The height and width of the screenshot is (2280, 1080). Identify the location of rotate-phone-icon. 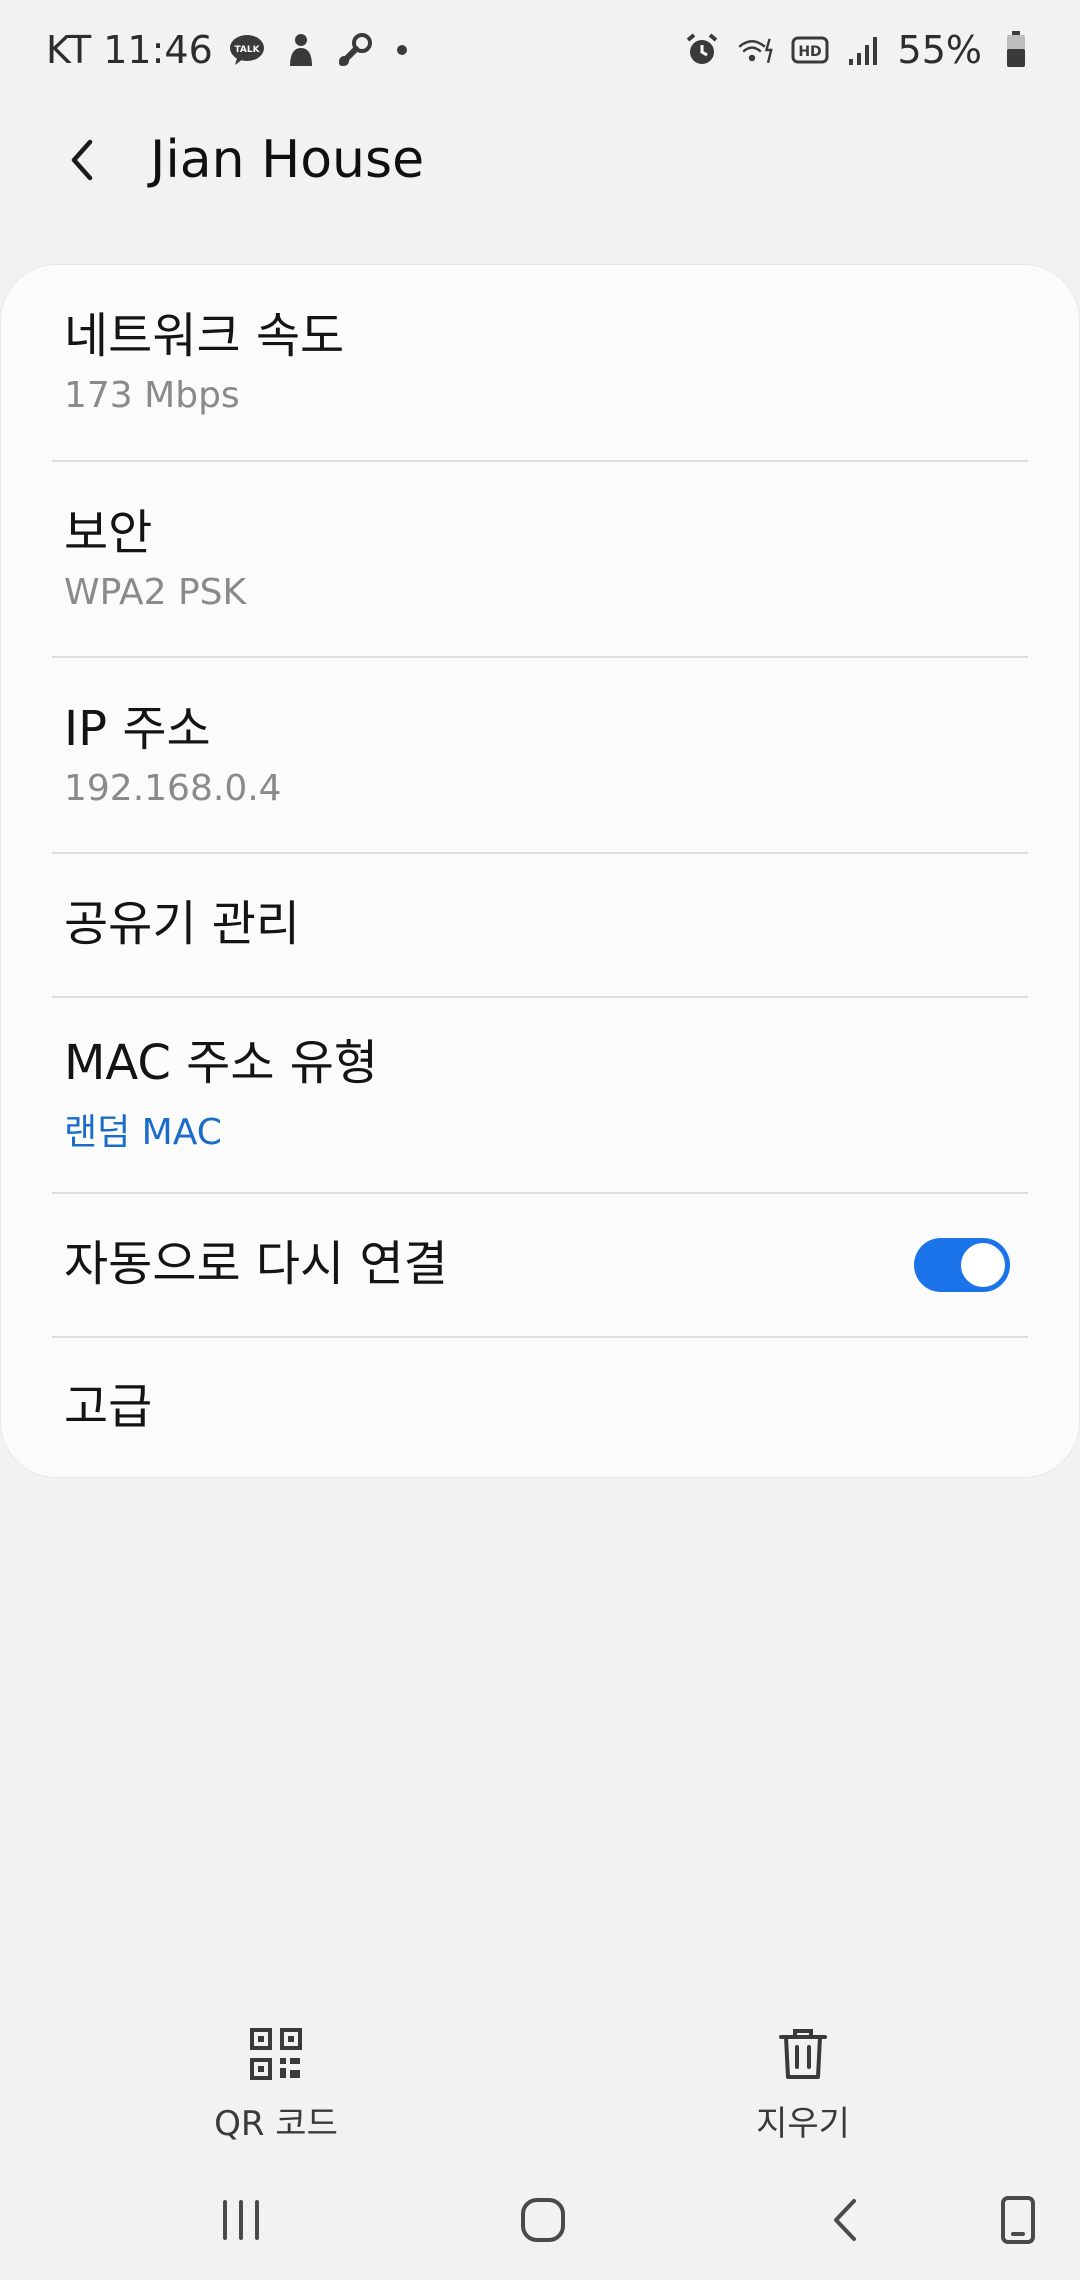
(1018, 2220).